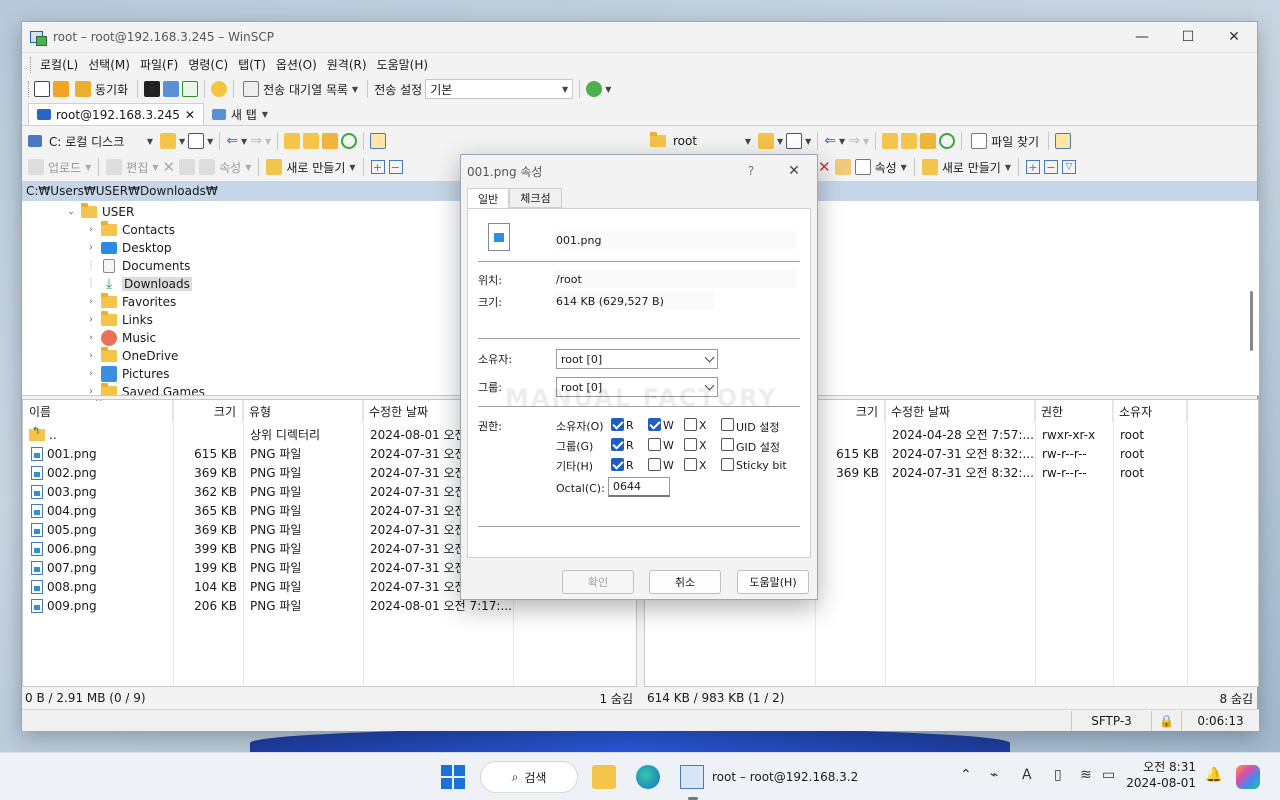 The height and width of the screenshot is (800, 1280). Describe the element at coordinates (128, 248) in the screenshot. I see `tree-item-desktop: › Desktop` at that location.